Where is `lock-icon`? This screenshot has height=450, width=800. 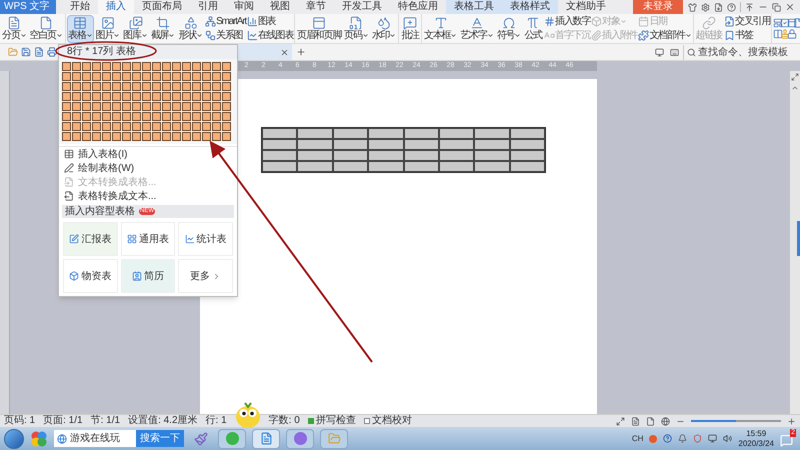
lock-icon is located at coordinates (791, 34).